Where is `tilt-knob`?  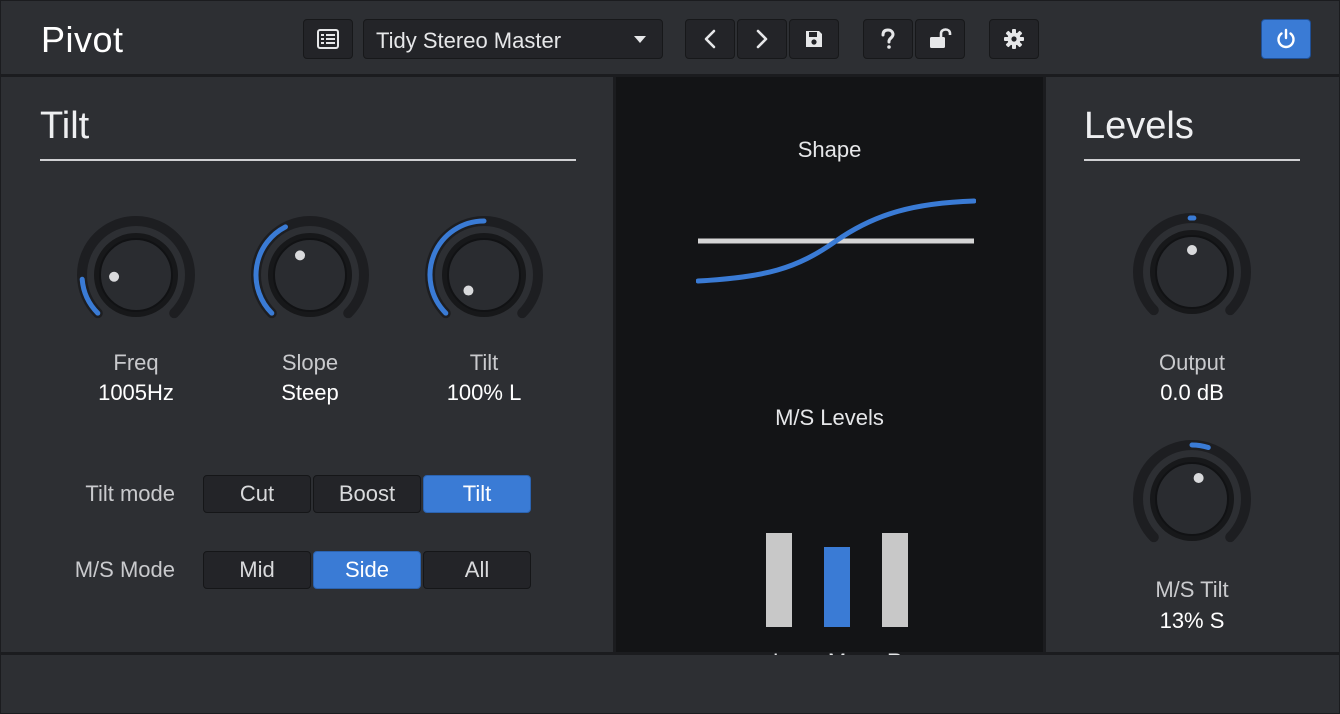
tilt-knob is located at coordinates (484, 275).